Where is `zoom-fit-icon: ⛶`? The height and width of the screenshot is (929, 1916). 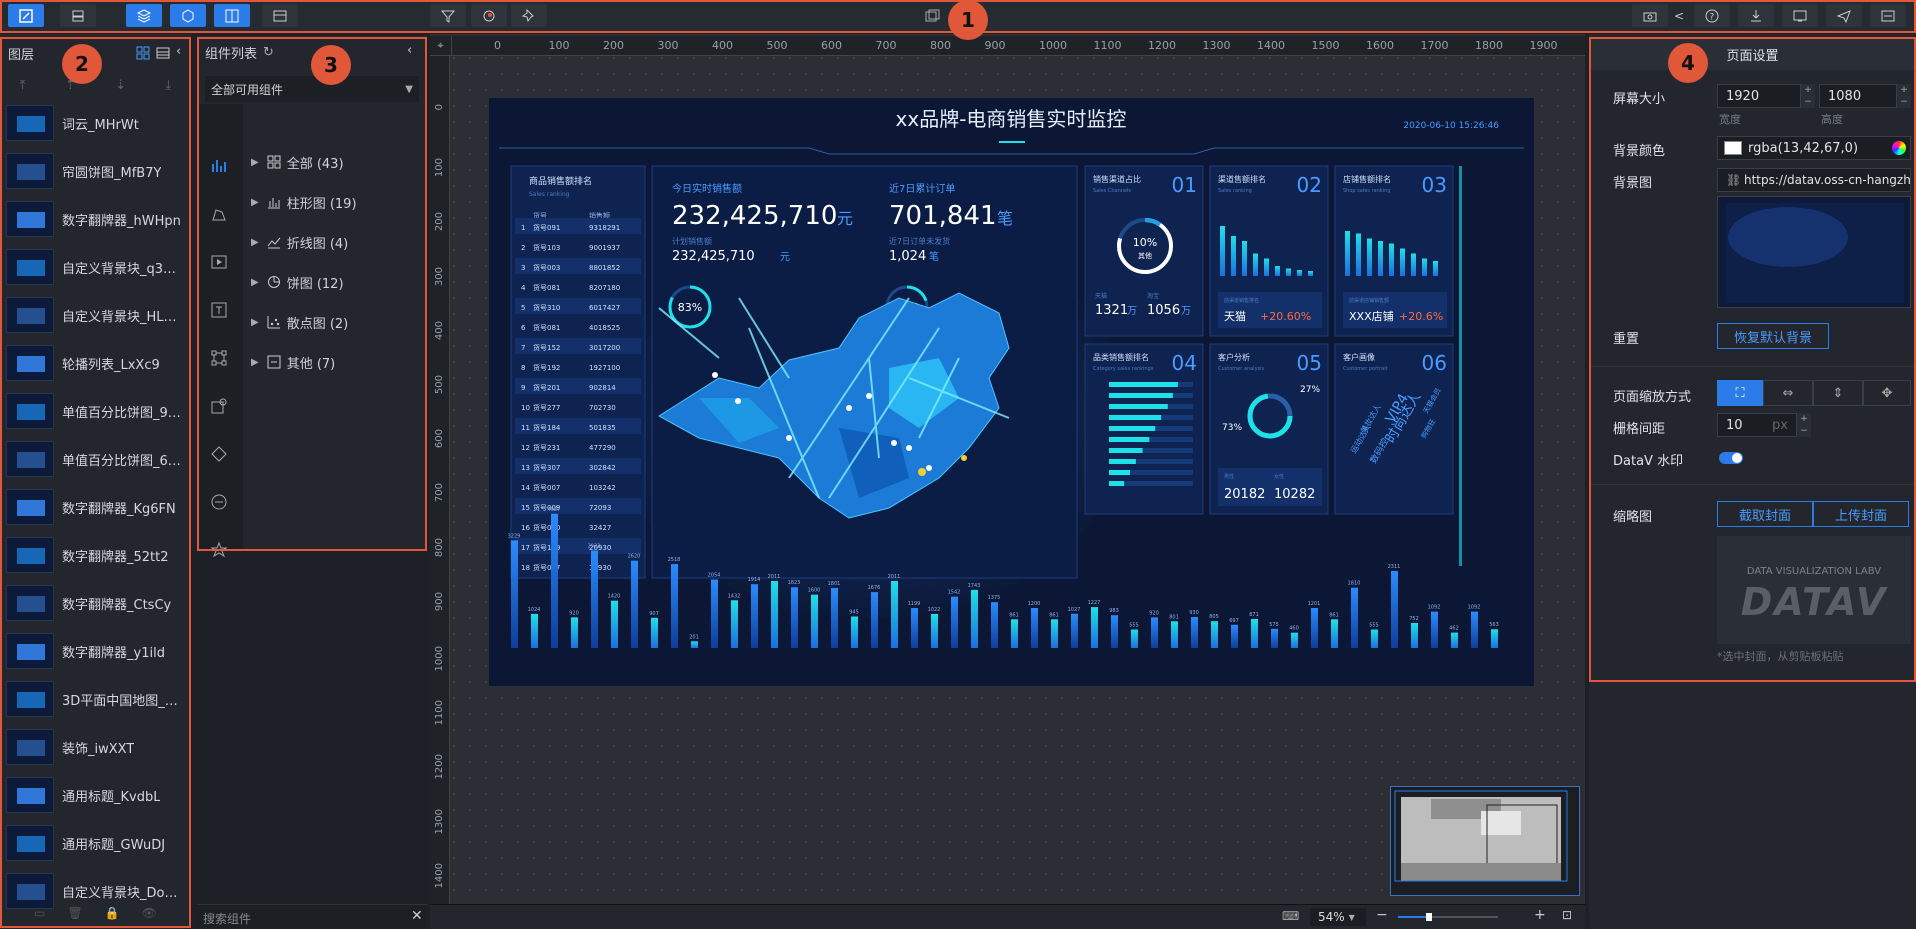
zoom-fit-icon: ⛶ is located at coordinates (1740, 393).